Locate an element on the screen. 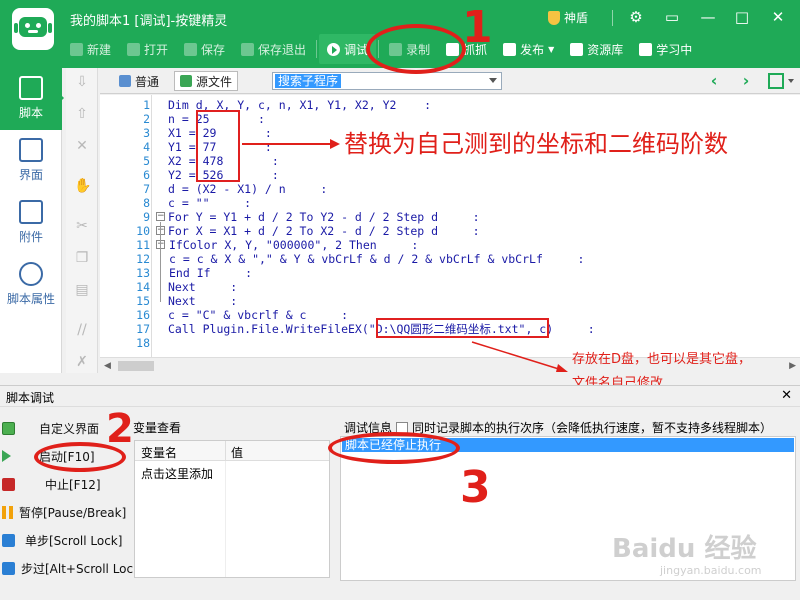 The image size is (800, 600). line-number: 3 is located at coordinates (146, 133).